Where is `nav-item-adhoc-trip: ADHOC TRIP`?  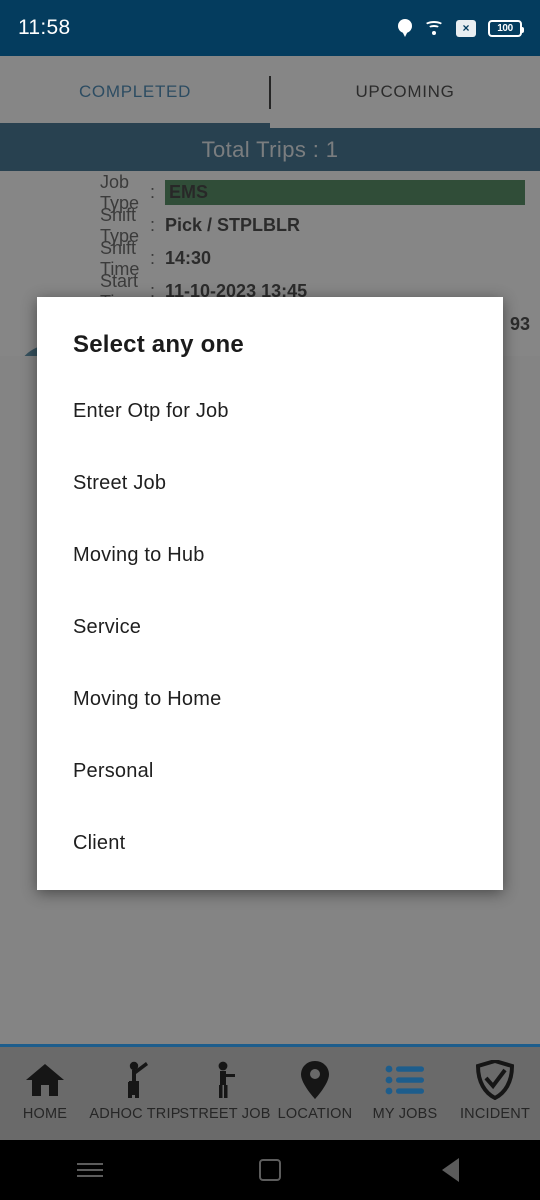 nav-item-adhoc-trip: ADHOC TRIP is located at coordinates (135, 1090).